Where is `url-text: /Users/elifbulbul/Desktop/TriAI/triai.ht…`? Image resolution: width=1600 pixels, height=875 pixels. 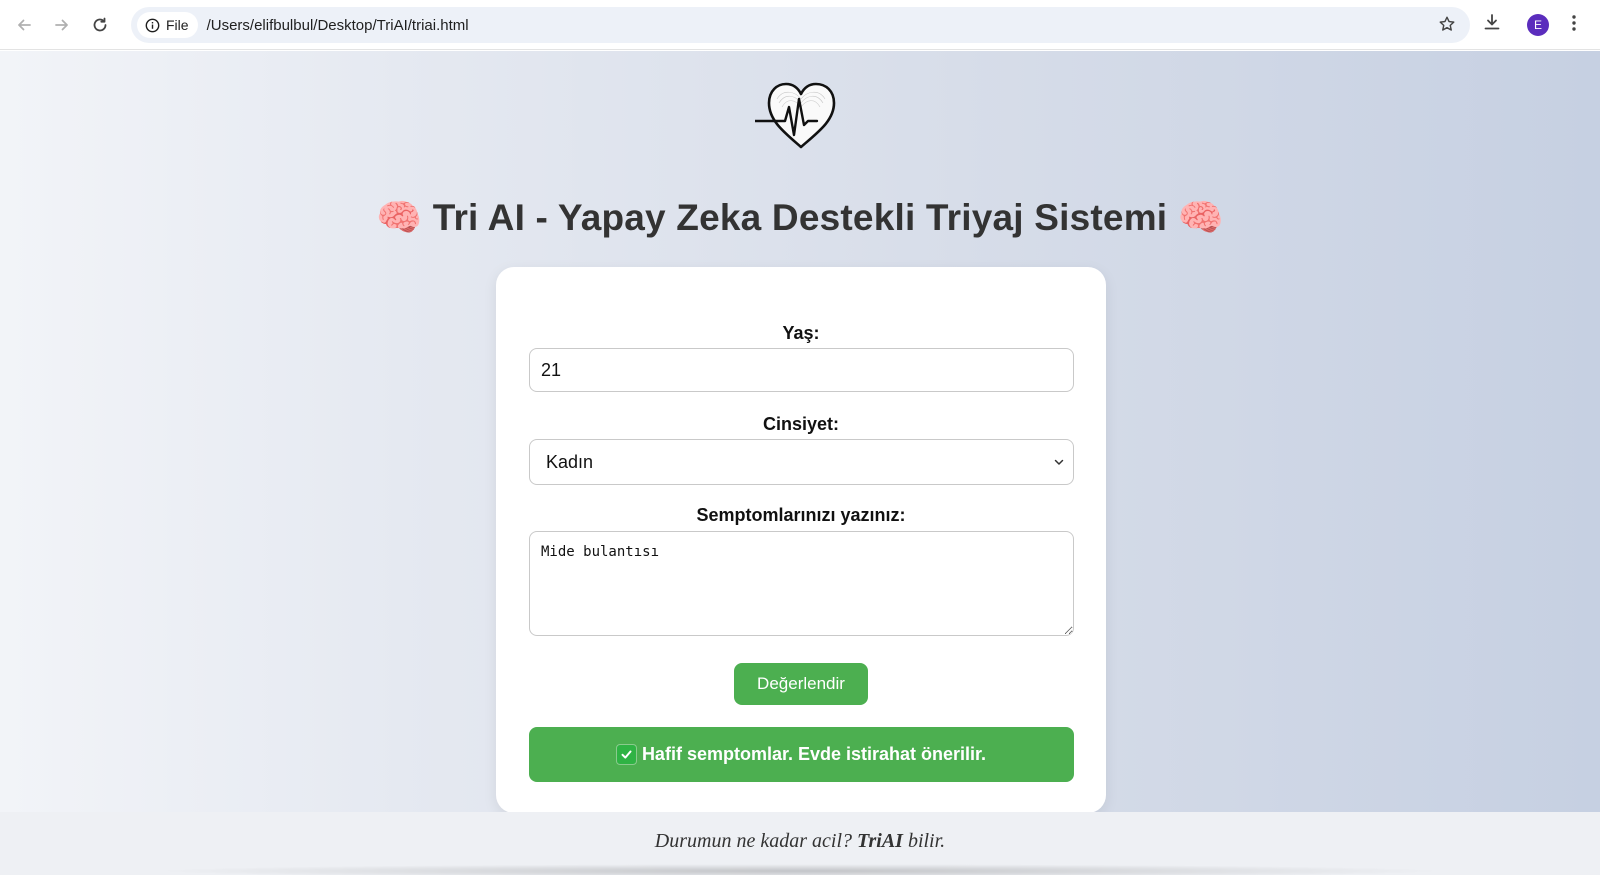
url-text: /Users/elifbulbul/Desktop/TriAI/triai.ht… is located at coordinates (338, 25).